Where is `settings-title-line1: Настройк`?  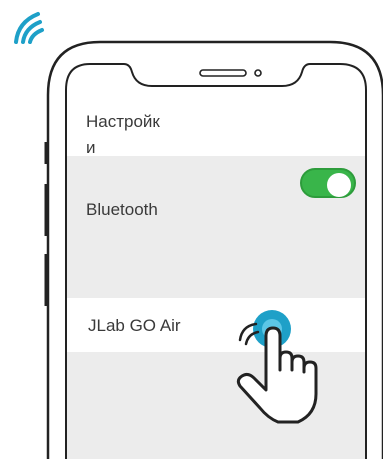
settings-title-line1: Настройк is located at coordinates (123, 121).